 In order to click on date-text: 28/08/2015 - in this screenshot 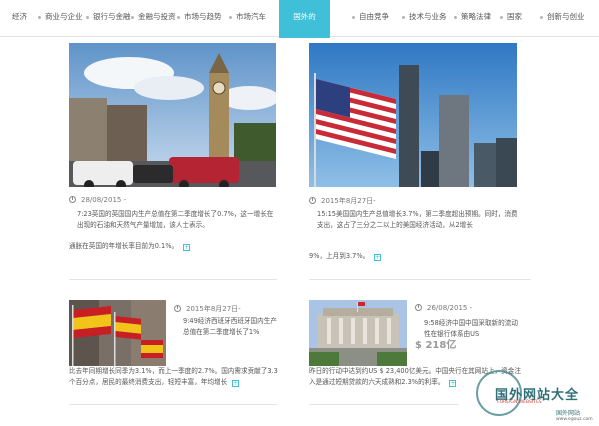, I will do `click(104, 200)`.